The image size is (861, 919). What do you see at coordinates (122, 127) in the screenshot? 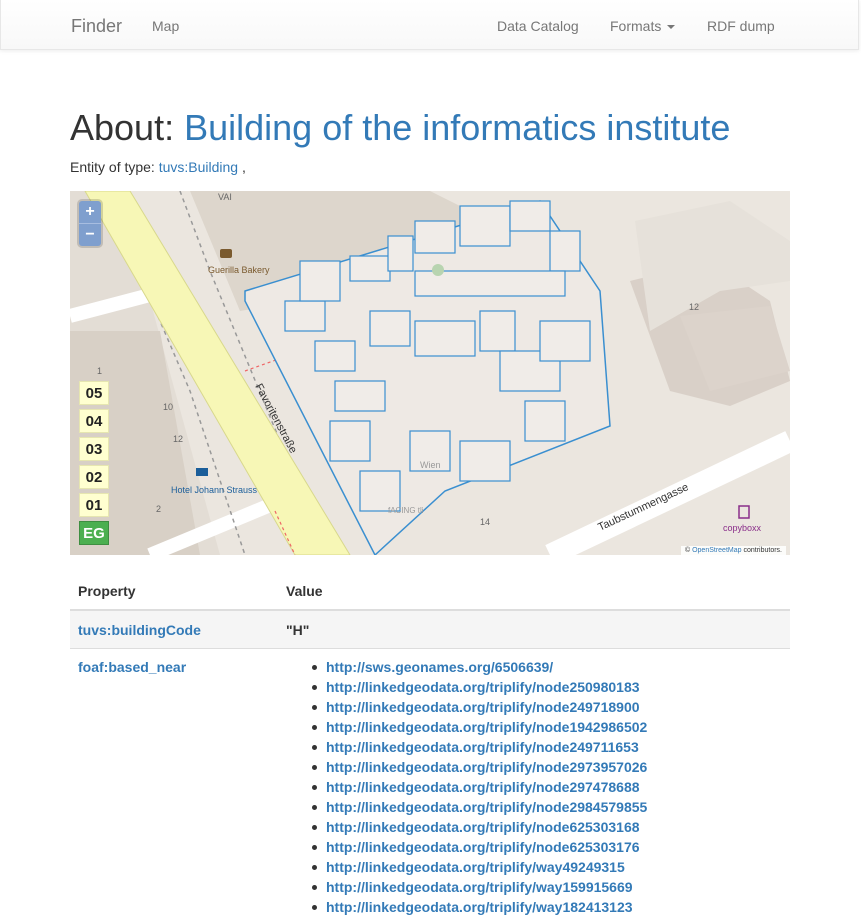
I see `title-prefix: About:` at bounding box center [122, 127].